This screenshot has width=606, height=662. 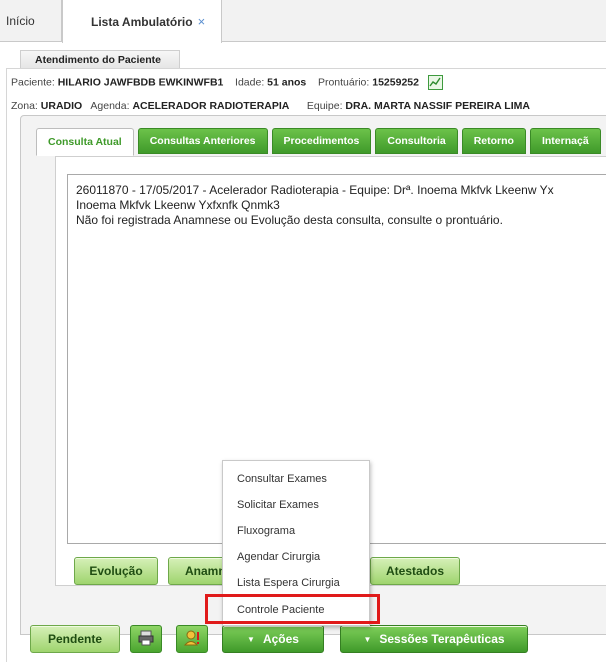 I want to click on tab-label: Consultoria, so click(x=416, y=141).